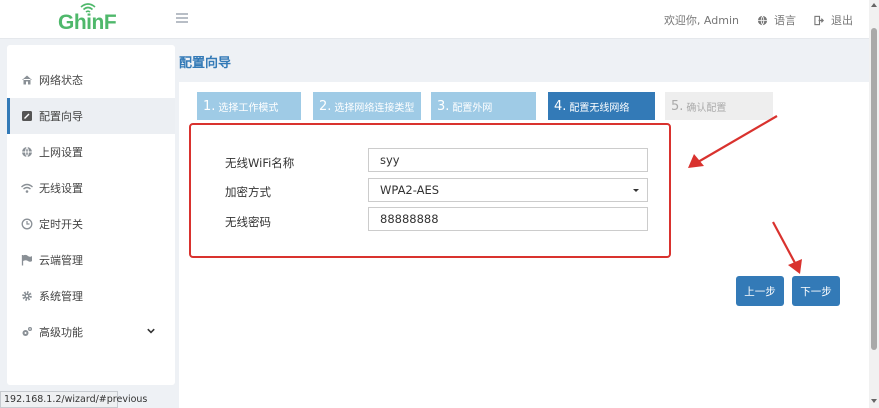 The height and width of the screenshot is (408, 879). I want to click on gears-icon, so click(27, 331).